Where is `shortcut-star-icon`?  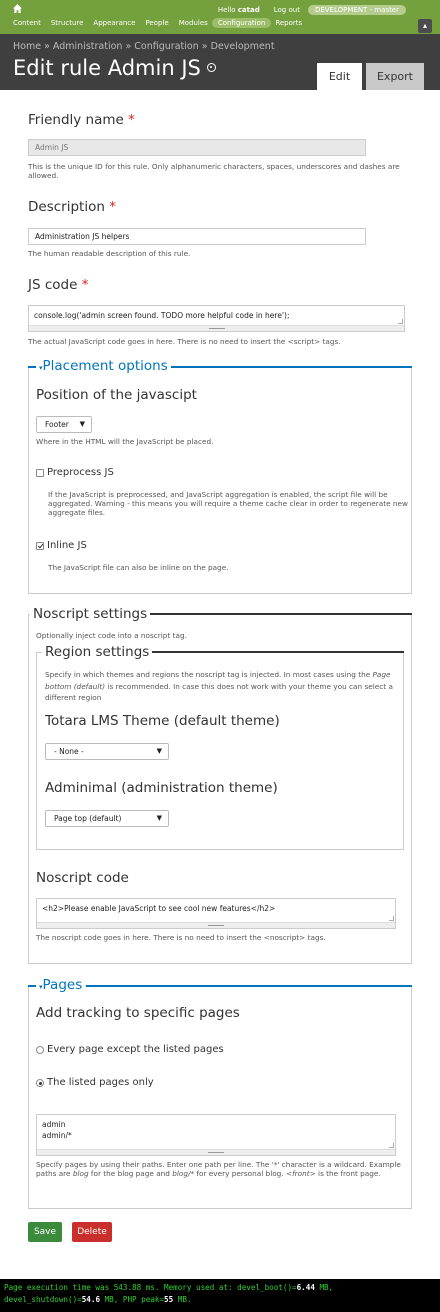
shortcut-star-icon is located at coordinates (211, 67).